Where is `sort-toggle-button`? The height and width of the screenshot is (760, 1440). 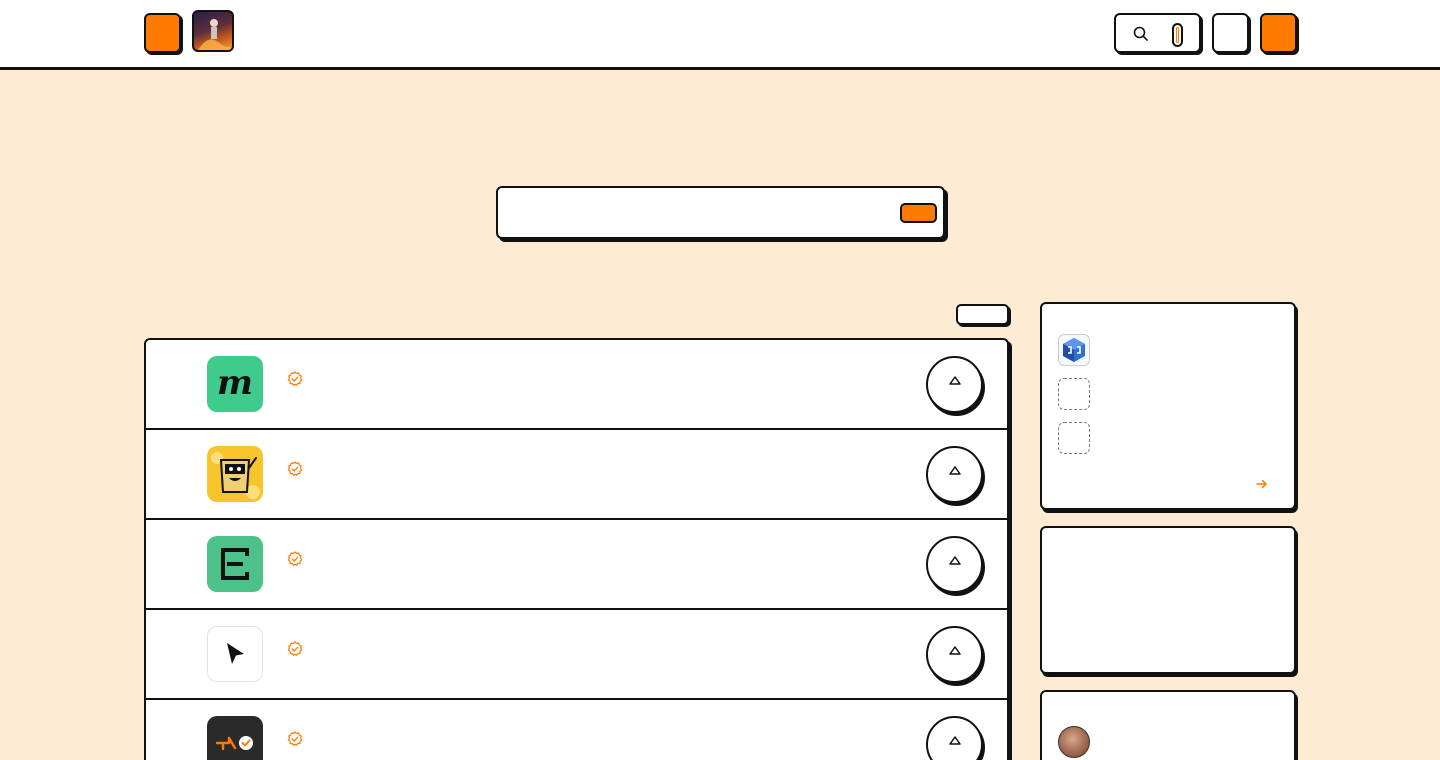 sort-toggle-button is located at coordinates (982, 314).